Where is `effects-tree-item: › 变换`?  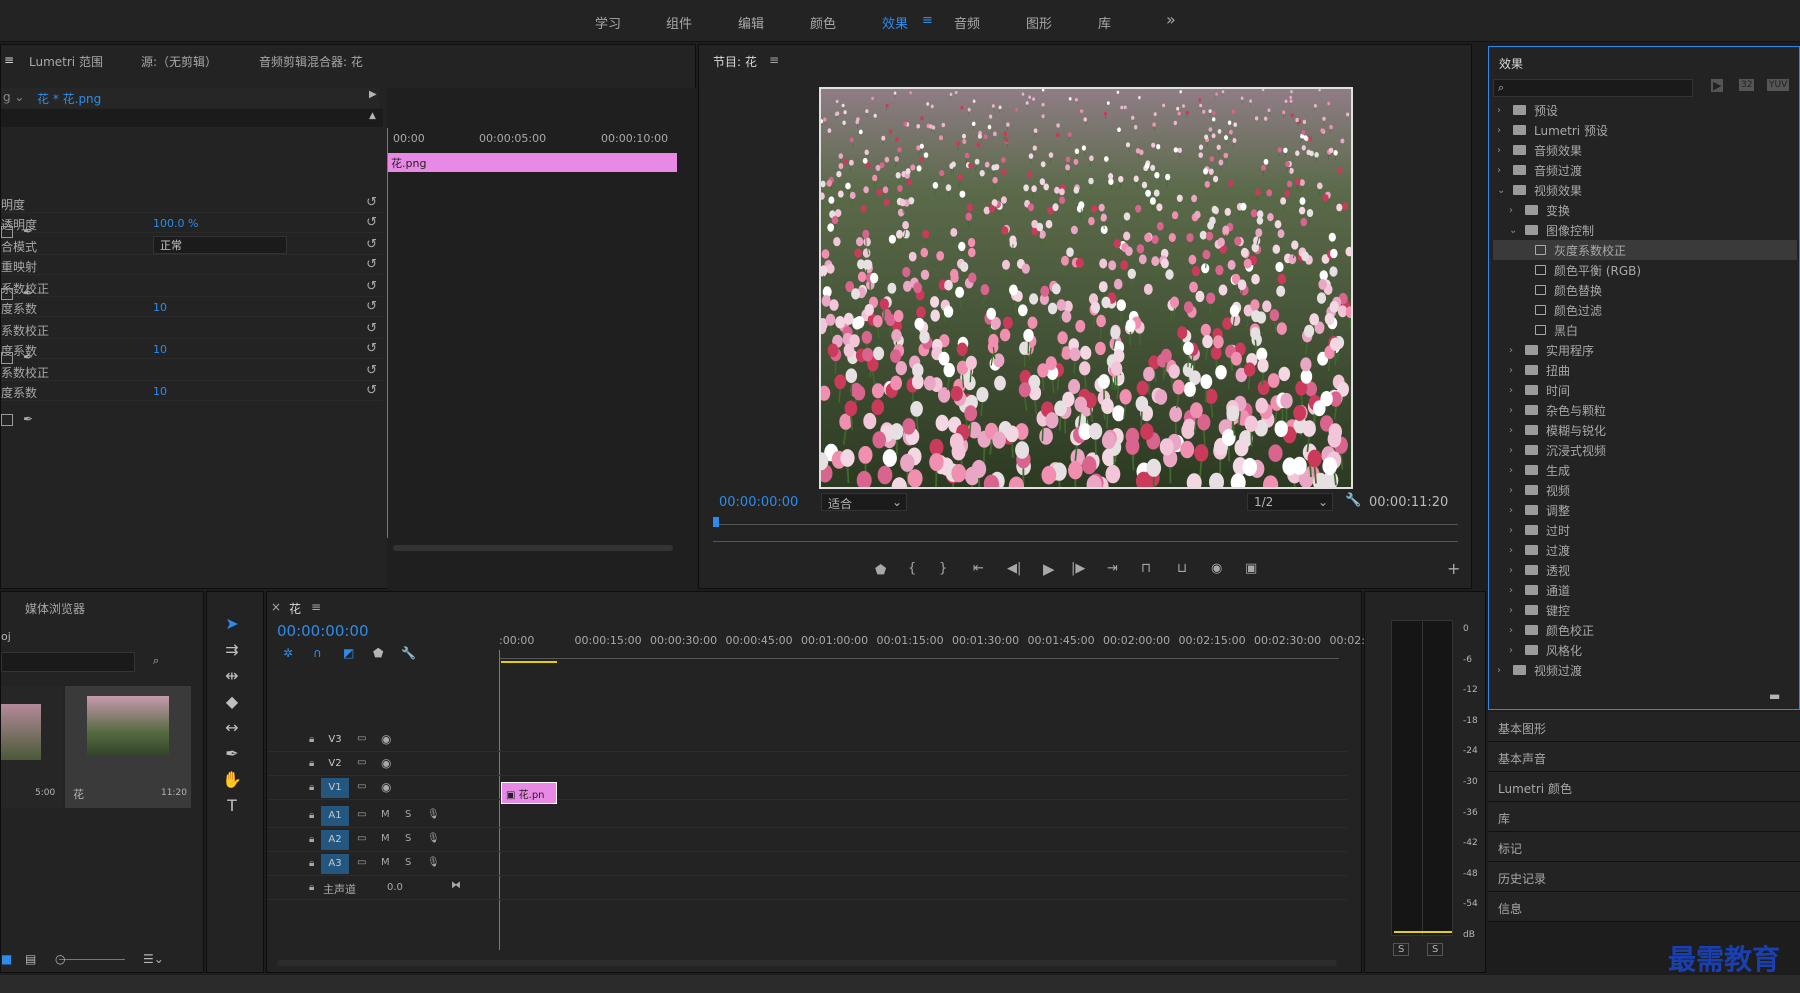
effects-tree-item: › 变换 is located at coordinates (1645, 210).